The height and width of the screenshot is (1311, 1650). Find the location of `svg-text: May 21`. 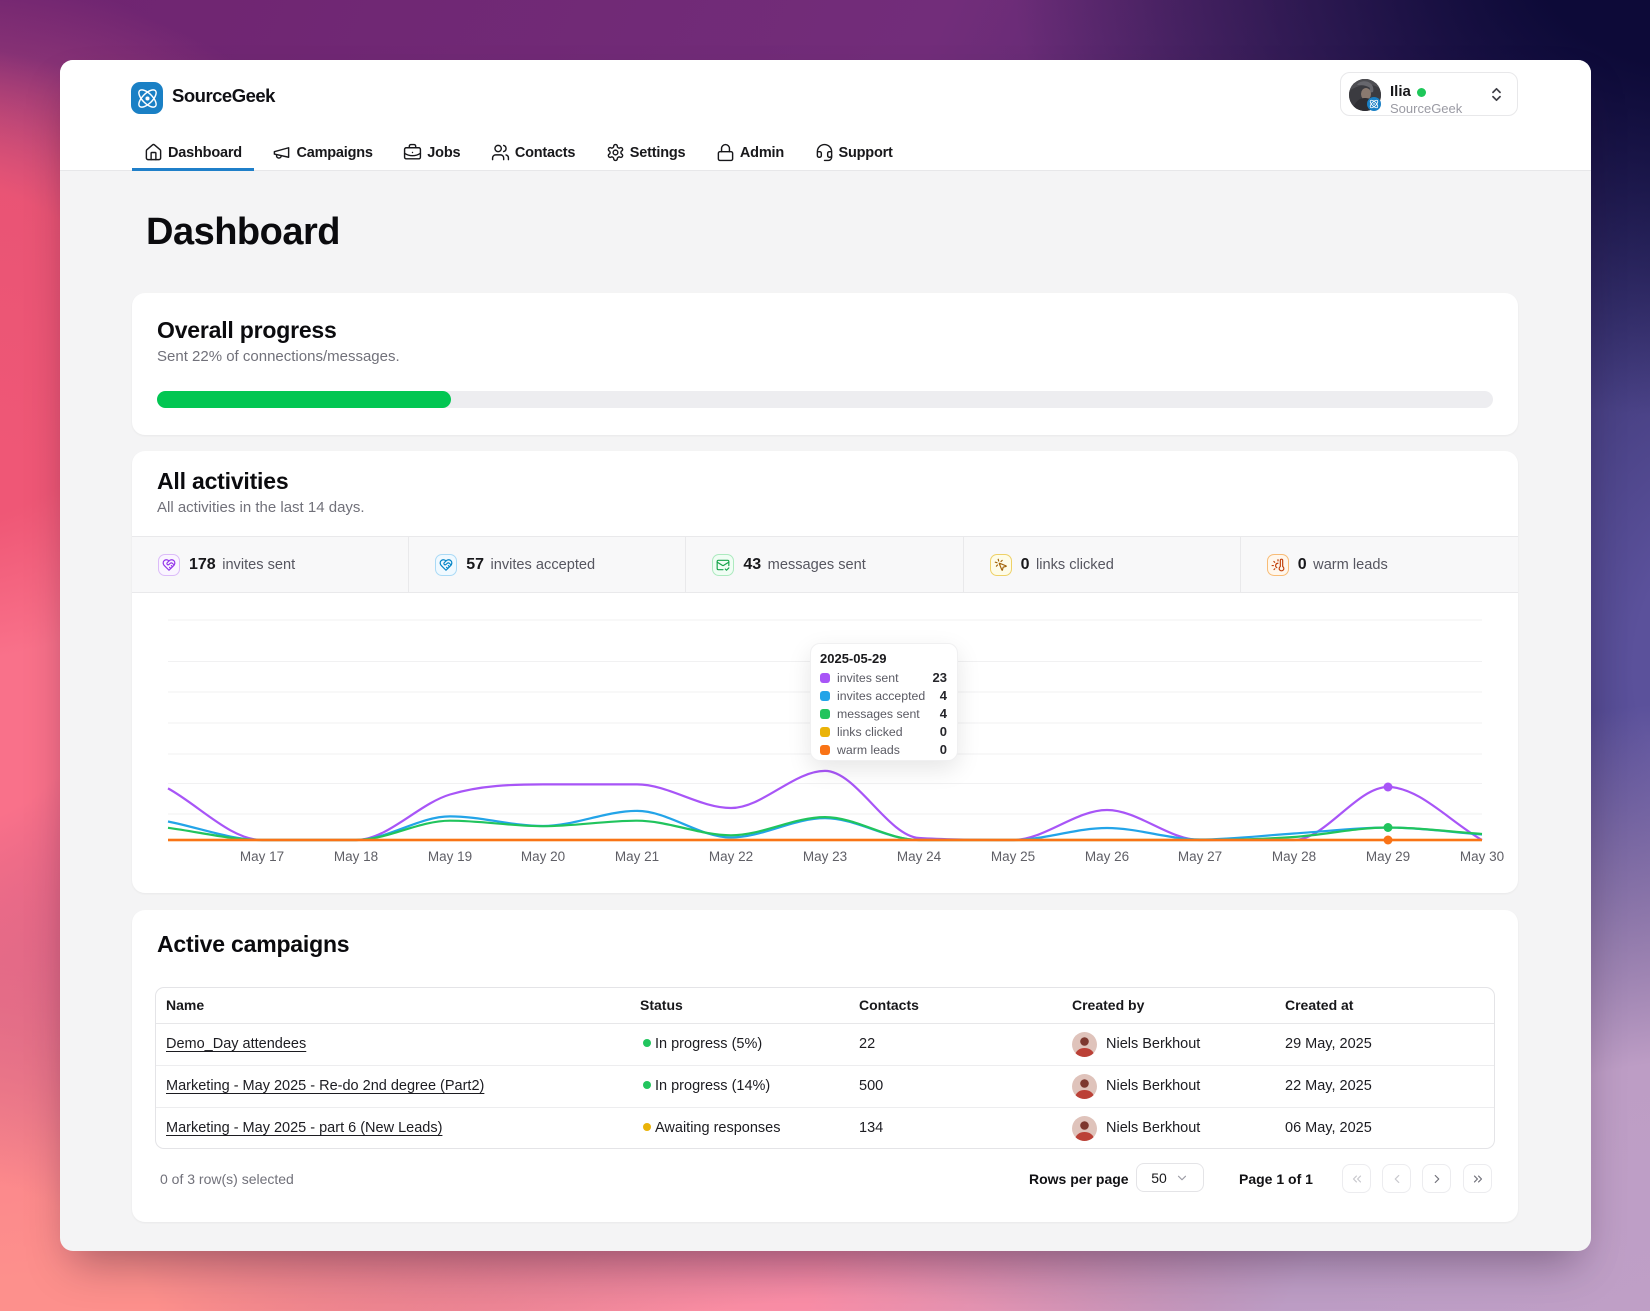

svg-text: May 21 is located at coordinates (637, 856).